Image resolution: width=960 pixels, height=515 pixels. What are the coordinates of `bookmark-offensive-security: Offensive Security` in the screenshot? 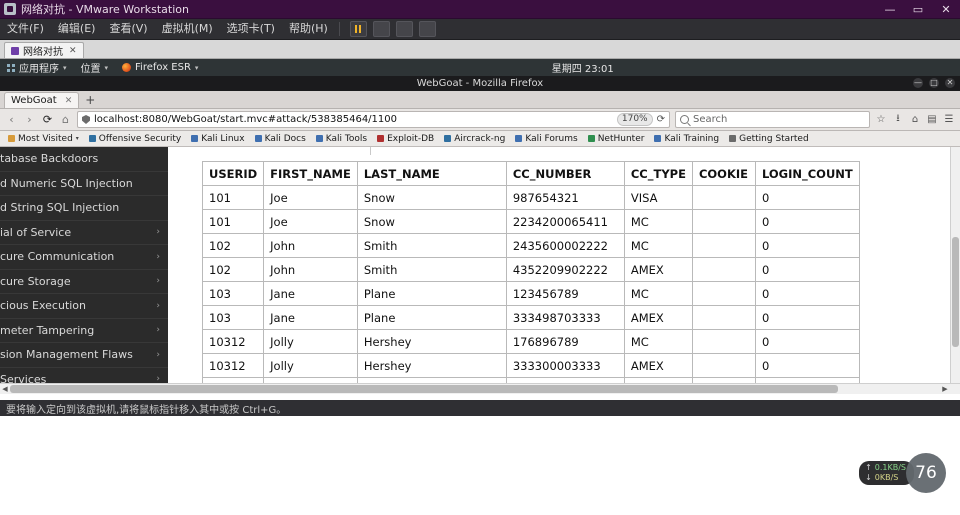 It's located at (135, 139).